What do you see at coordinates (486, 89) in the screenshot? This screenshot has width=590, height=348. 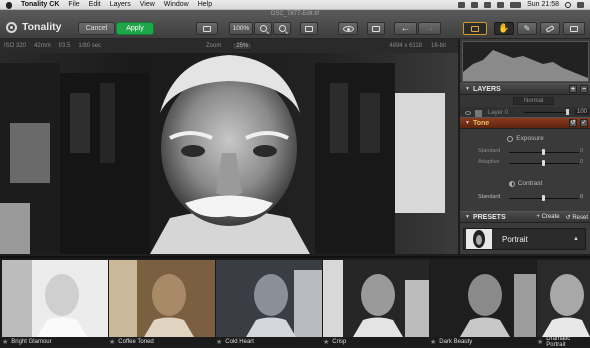 I see `layers-title: LAYERS` at bounding box center [486, 89].